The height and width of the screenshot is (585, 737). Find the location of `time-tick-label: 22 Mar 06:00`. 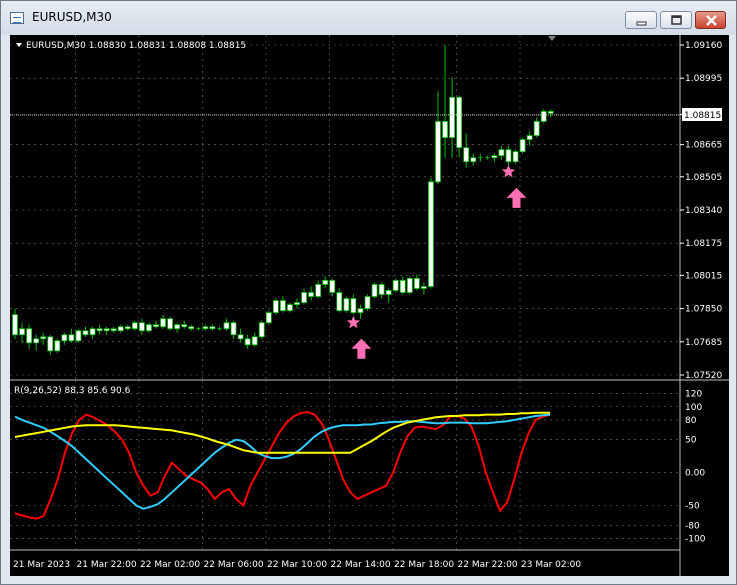

time-tick-label: 22 Mar 06:00 is located at coordinates (234, 565).